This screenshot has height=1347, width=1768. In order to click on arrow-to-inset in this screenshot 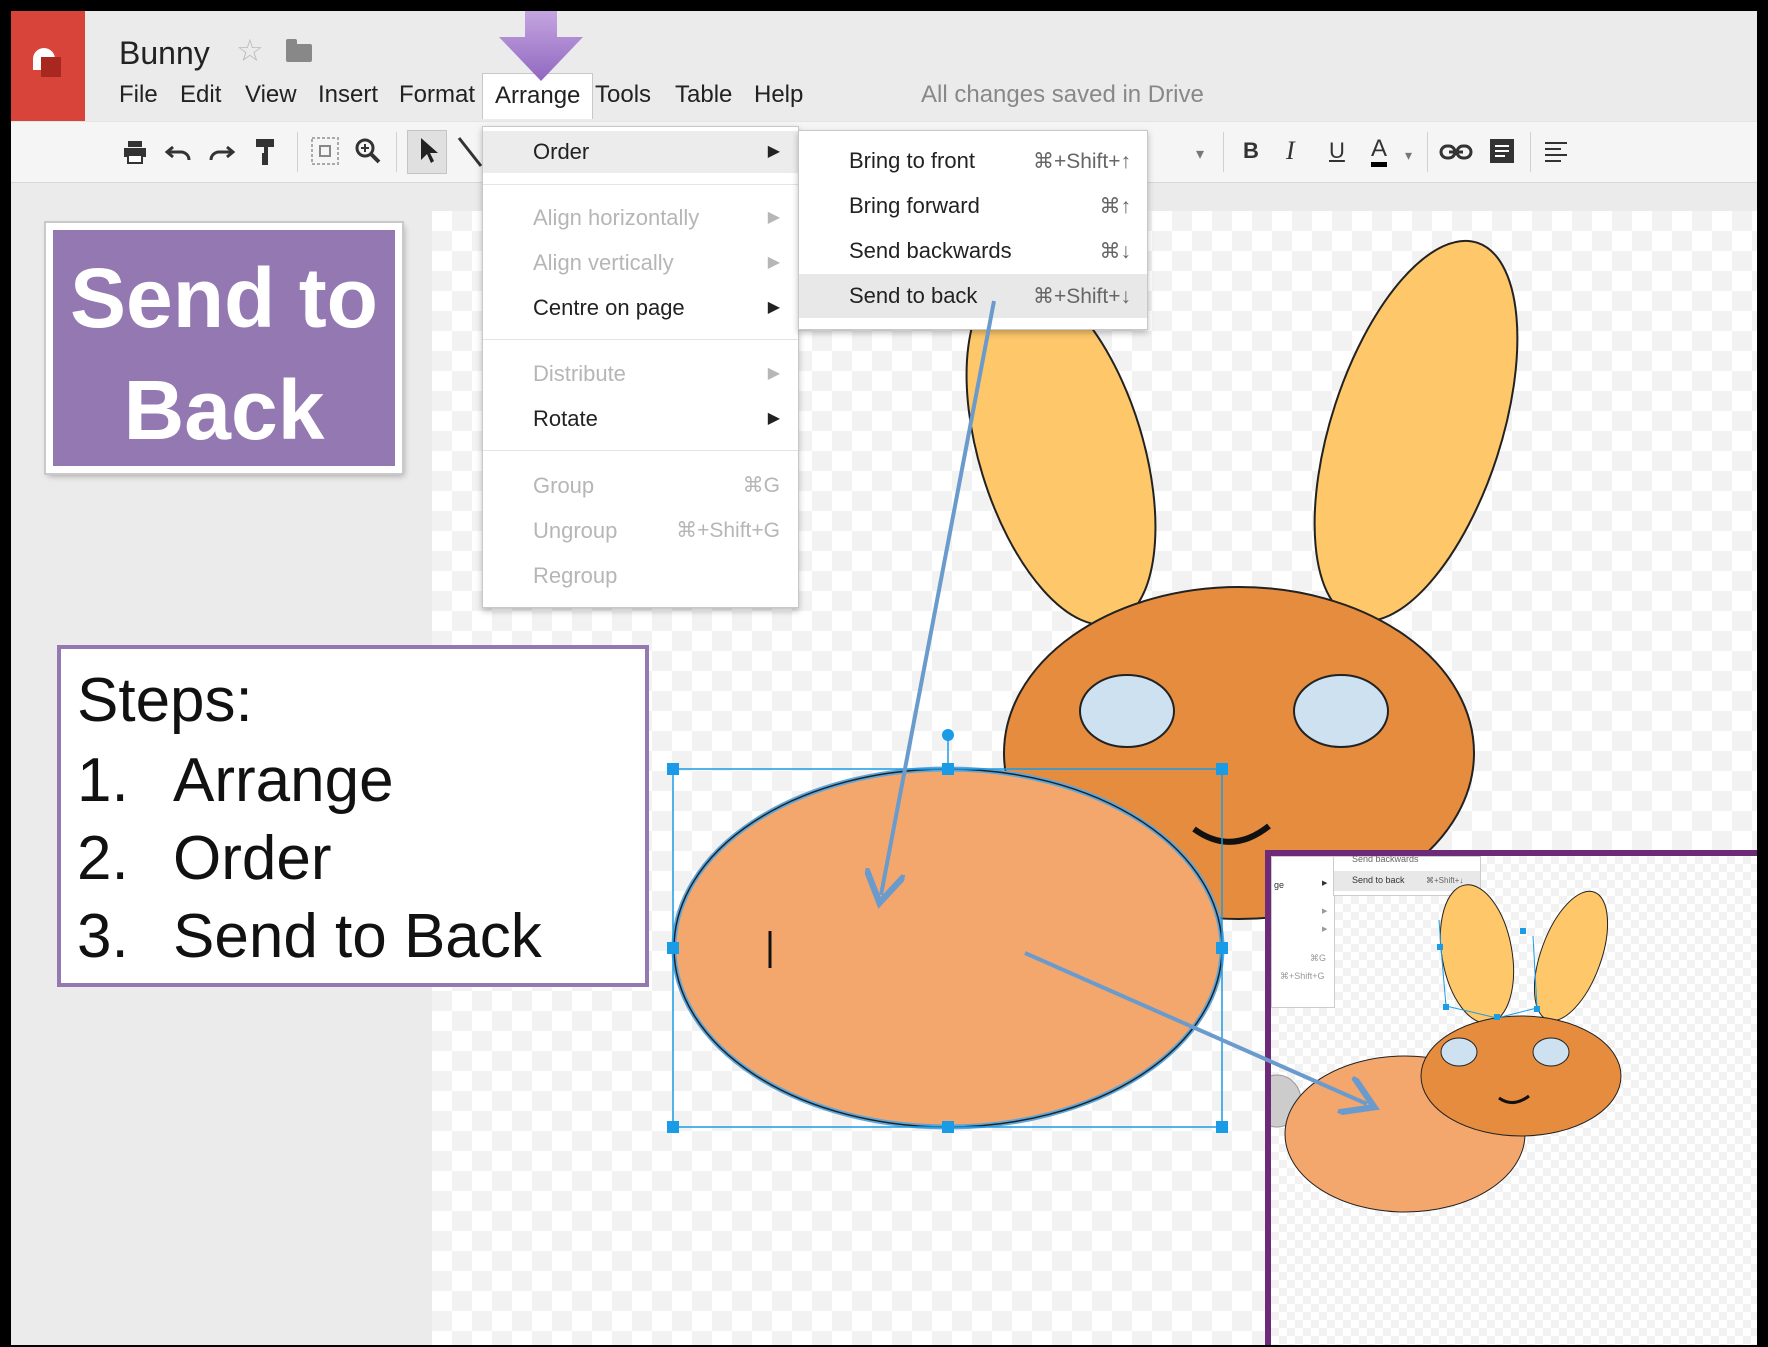, I will do `click(1195, 1027)`.